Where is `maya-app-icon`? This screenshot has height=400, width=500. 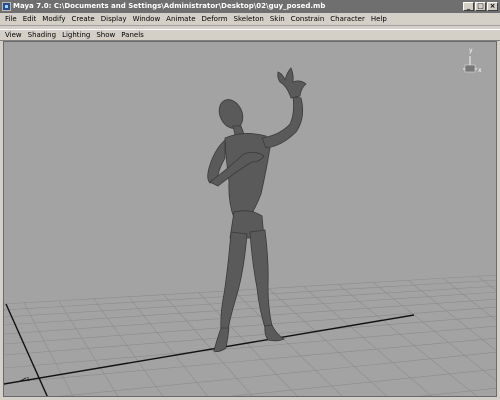 maya-app-icon is located at coordinates (6, 6).